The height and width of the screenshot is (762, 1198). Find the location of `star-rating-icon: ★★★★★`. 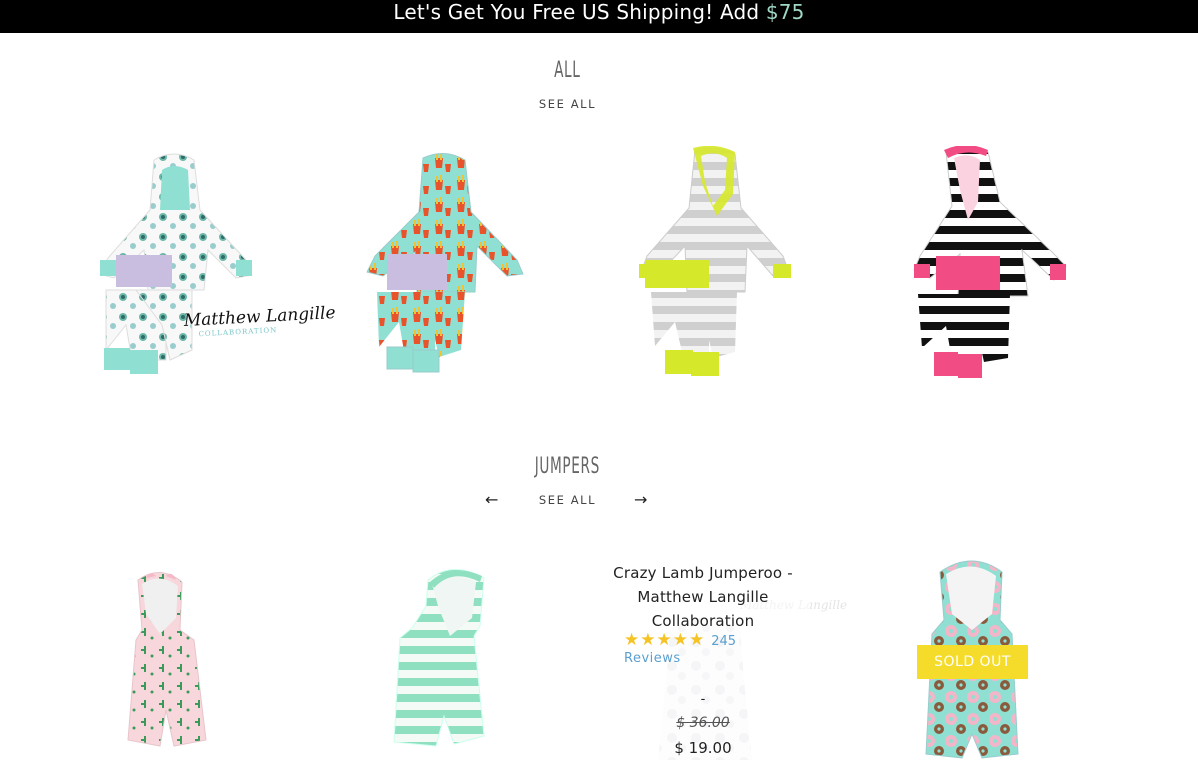

star-rating-icon: ★★★★★ is located at coordinates (665, 640).